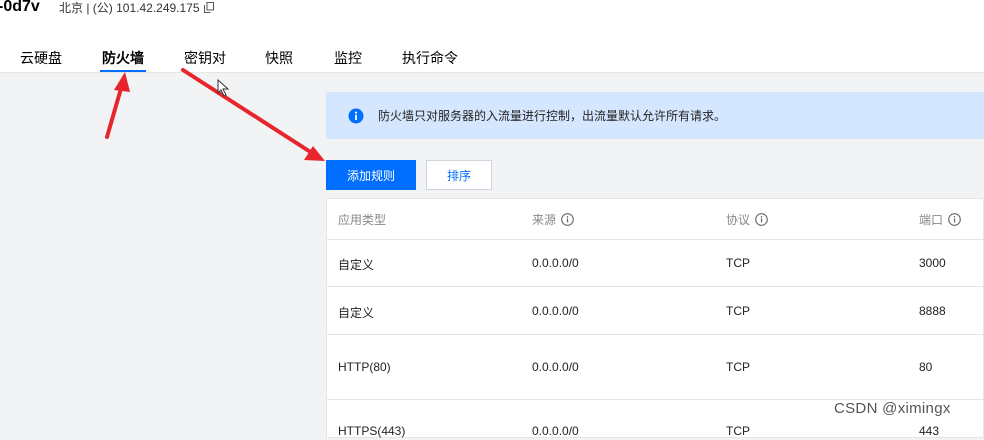 The width and height of the screenshot is (984, 440). Describe the element at coordinates (372, 431) in the screenshot. I see `cell-app-type: HTTPS(443)` at that location.